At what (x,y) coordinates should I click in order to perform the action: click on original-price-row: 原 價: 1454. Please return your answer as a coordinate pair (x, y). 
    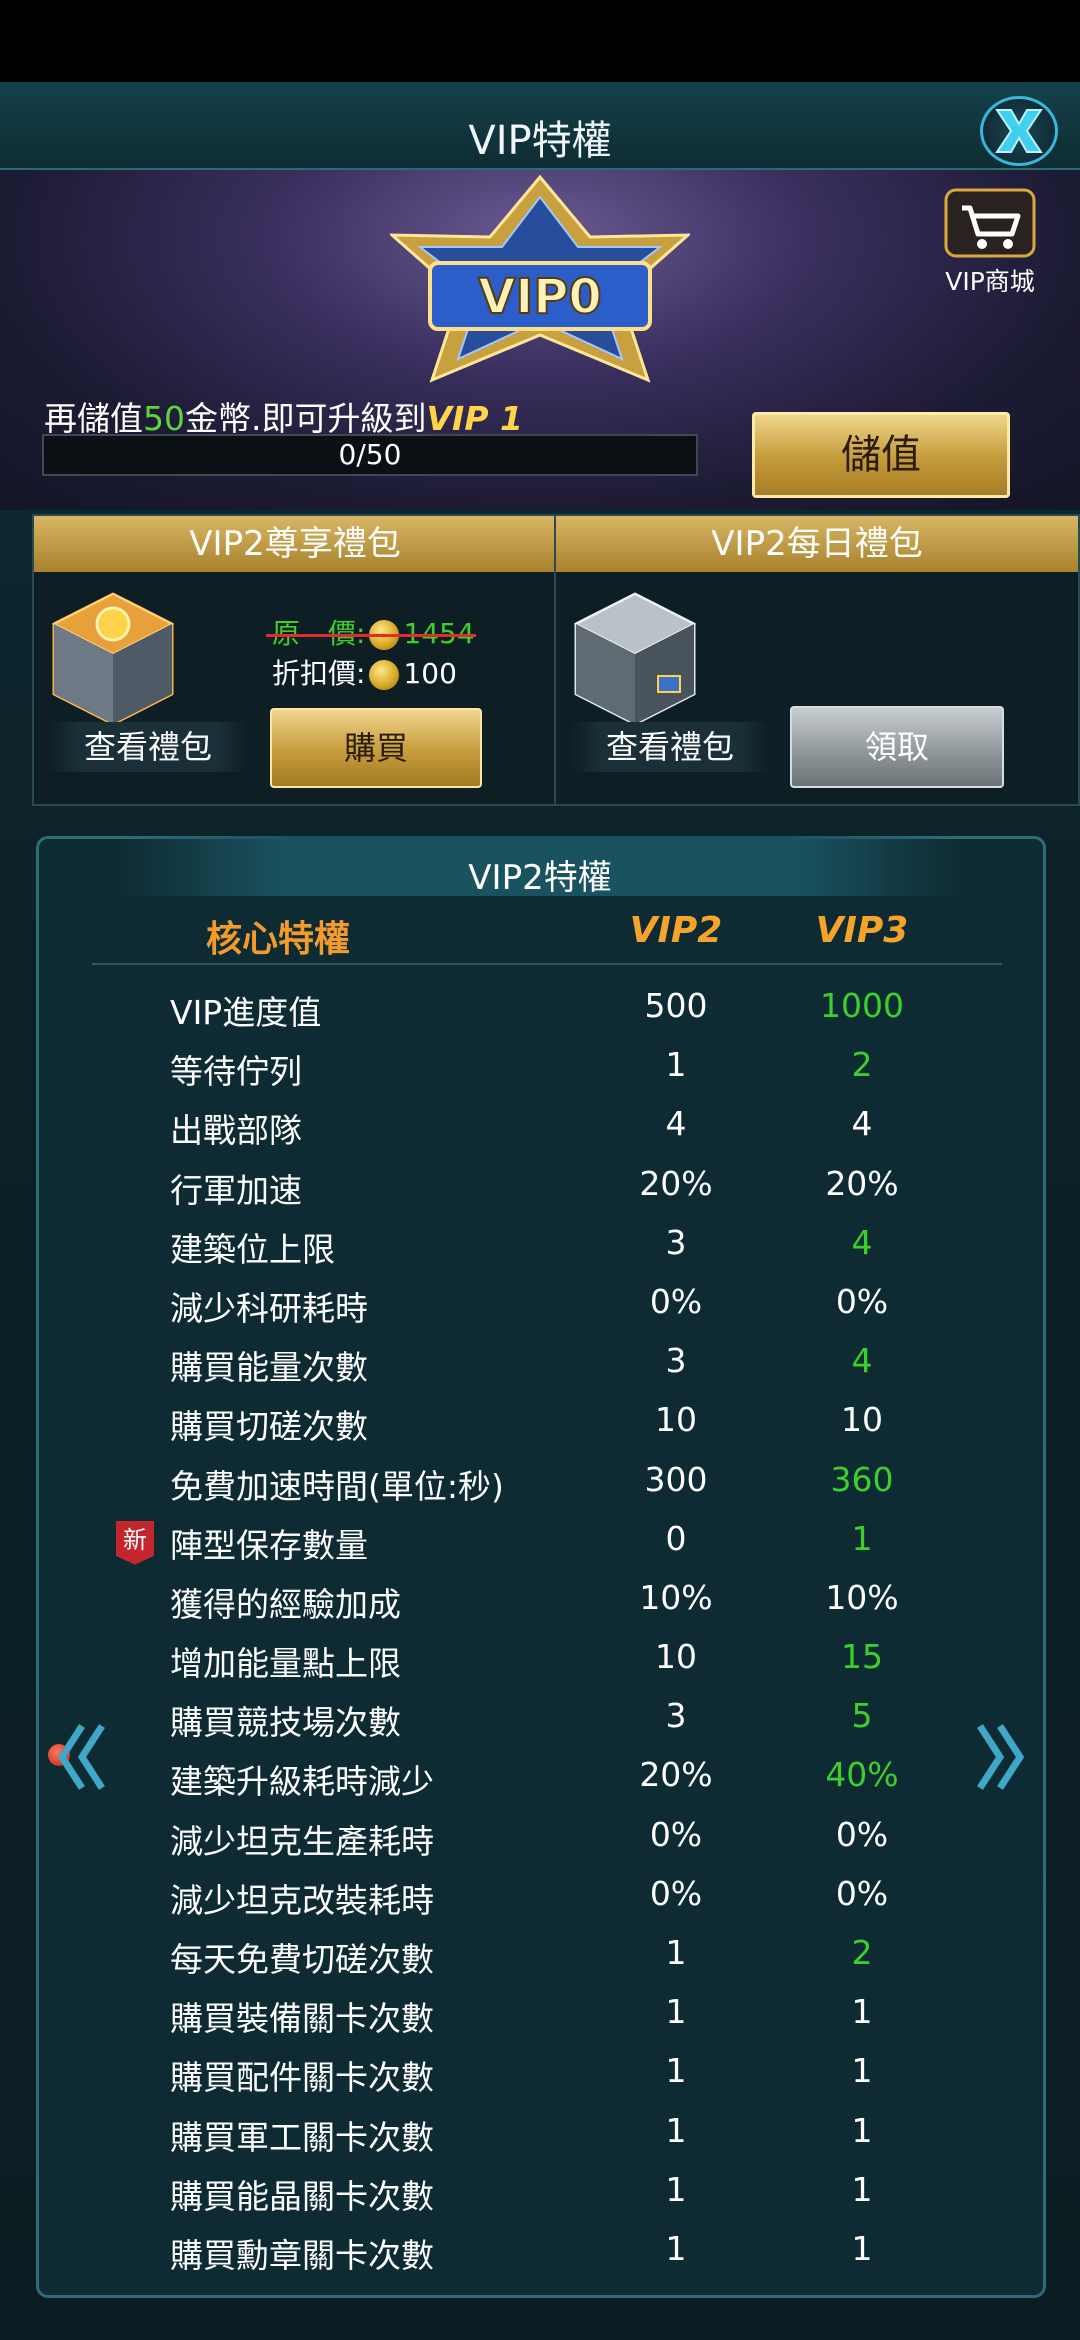
    Looking at the image, I should click on (373, 632).